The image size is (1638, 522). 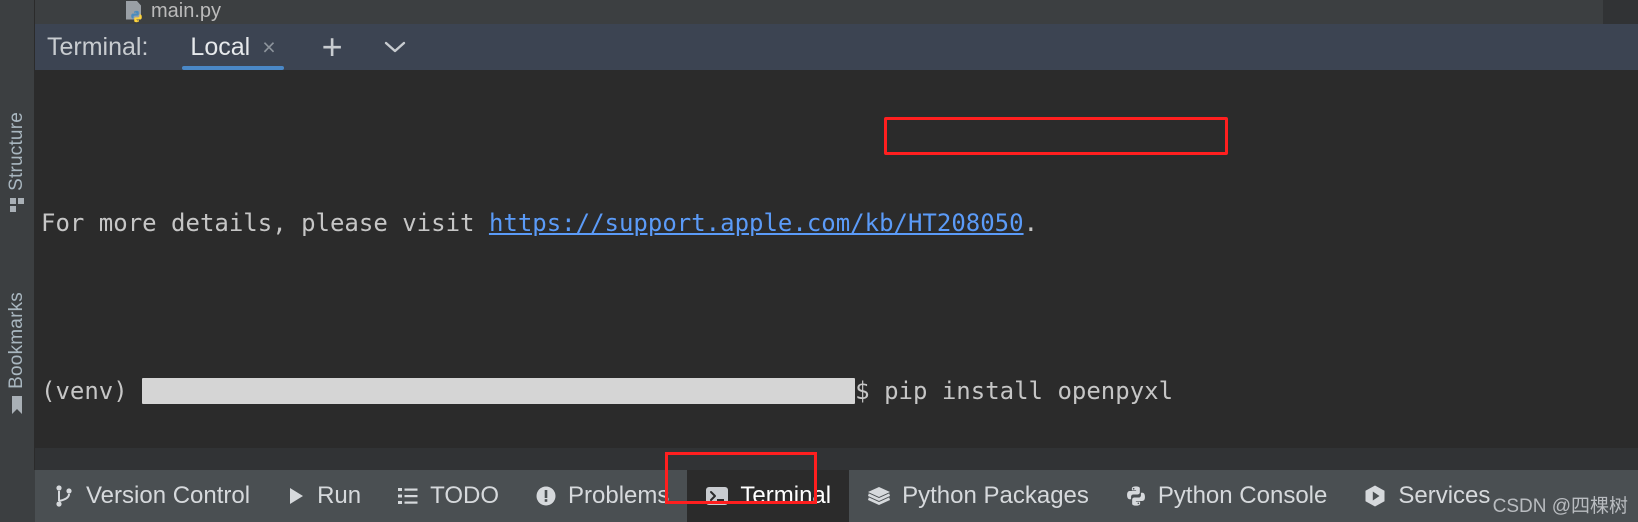 I want to click on tool-tab-run: Run, so click(x=323, y=496).